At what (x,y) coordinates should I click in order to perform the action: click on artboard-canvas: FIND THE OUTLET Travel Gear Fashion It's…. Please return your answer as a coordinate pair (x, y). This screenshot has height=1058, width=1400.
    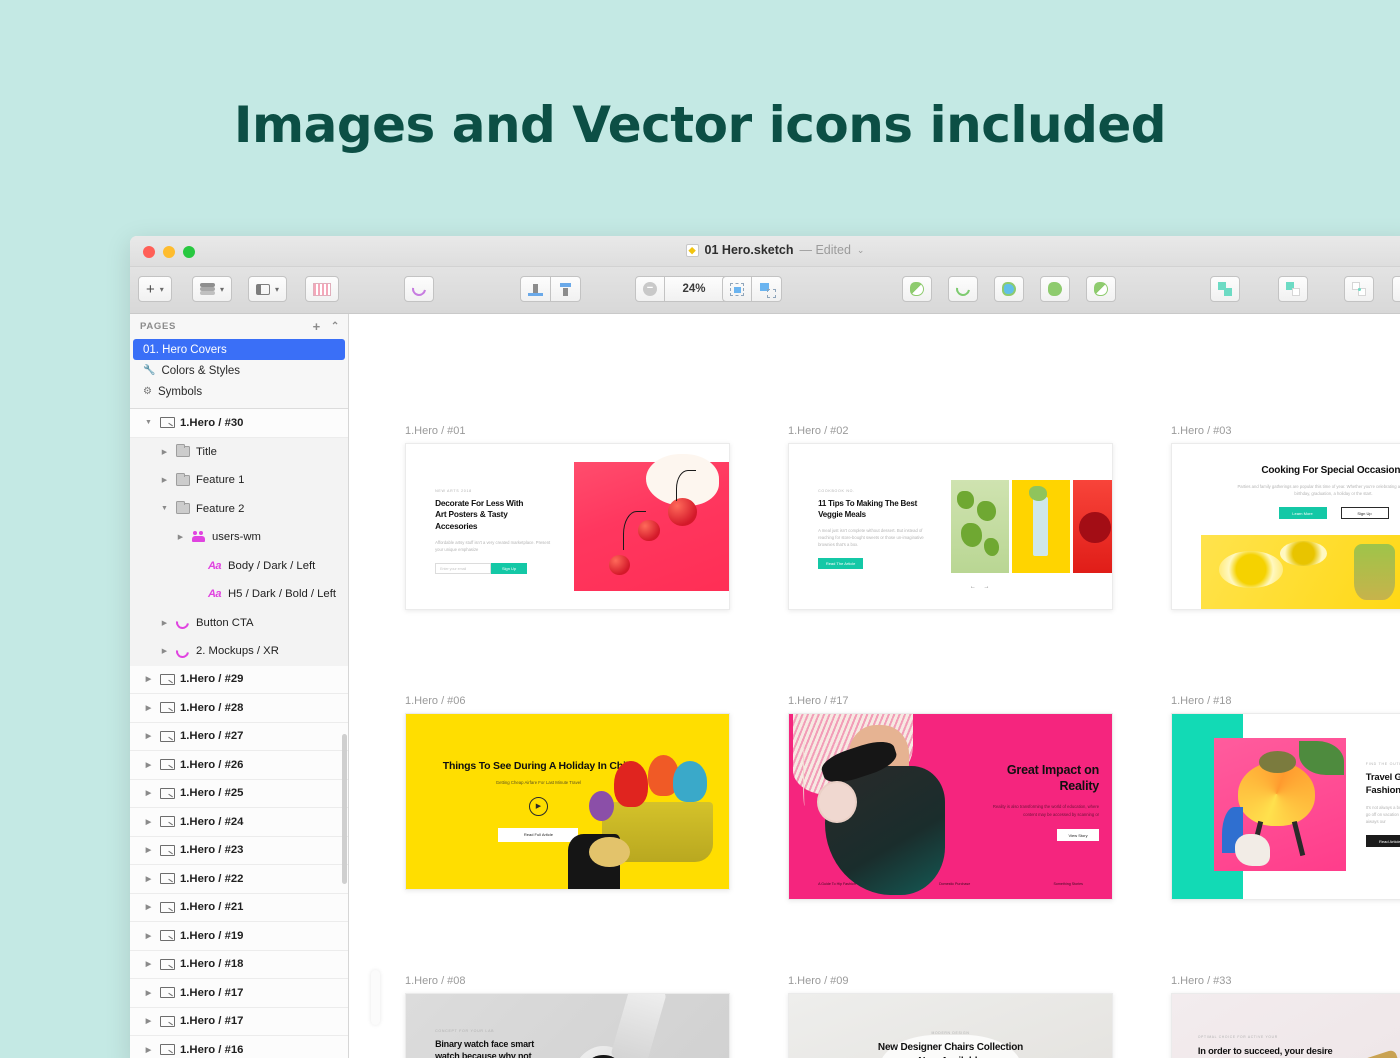
    Looking at the image, I should click on (1285, 806).